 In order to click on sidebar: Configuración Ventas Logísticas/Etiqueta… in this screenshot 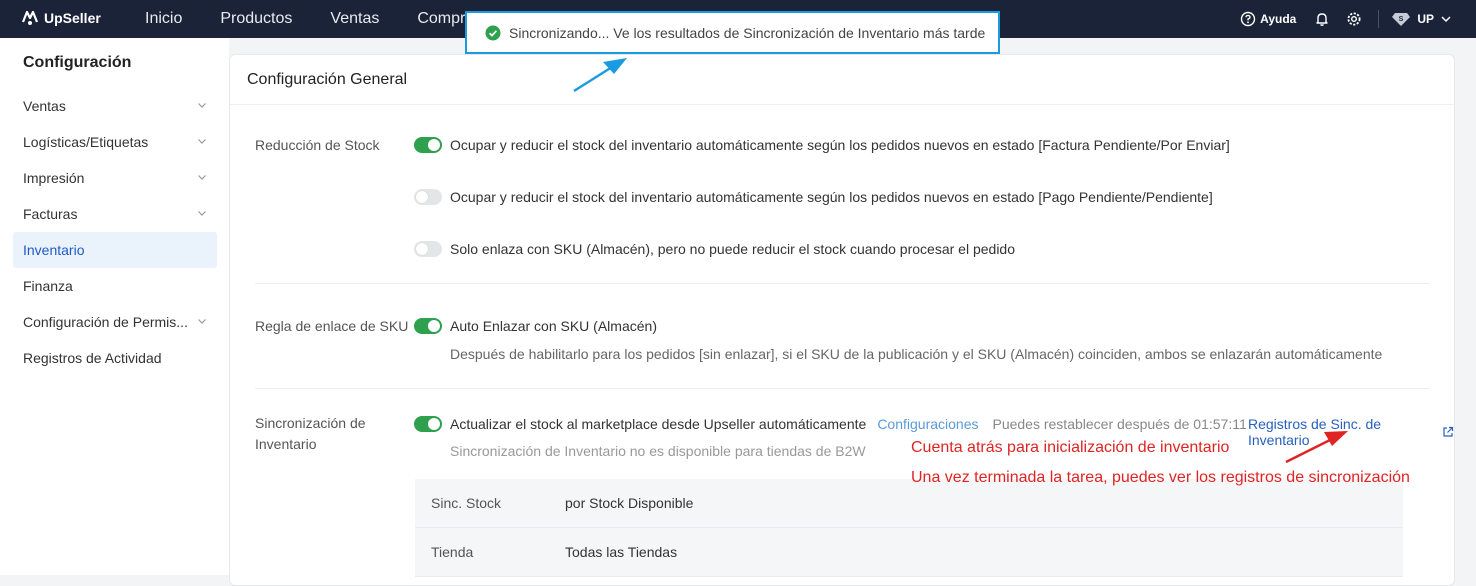, I will do `click(114, 306)`.